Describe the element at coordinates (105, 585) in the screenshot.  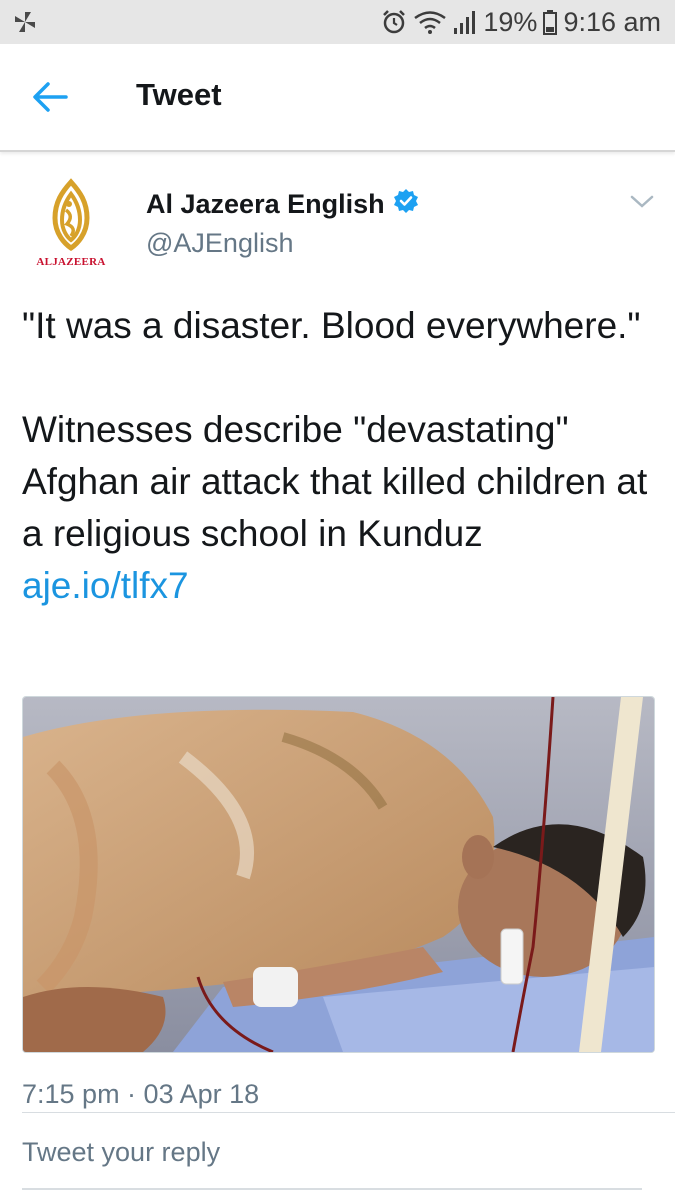
I see `tweet-link: aje.io/tlfx7` at that location.